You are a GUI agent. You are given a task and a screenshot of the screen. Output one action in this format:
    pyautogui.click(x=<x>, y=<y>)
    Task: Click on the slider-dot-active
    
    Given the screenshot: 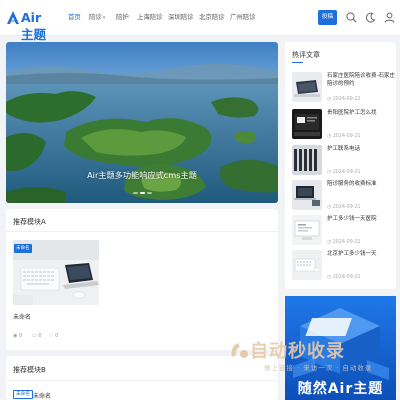 What is the action you would take?
    pyautogui.click(x=142, y=193)
    